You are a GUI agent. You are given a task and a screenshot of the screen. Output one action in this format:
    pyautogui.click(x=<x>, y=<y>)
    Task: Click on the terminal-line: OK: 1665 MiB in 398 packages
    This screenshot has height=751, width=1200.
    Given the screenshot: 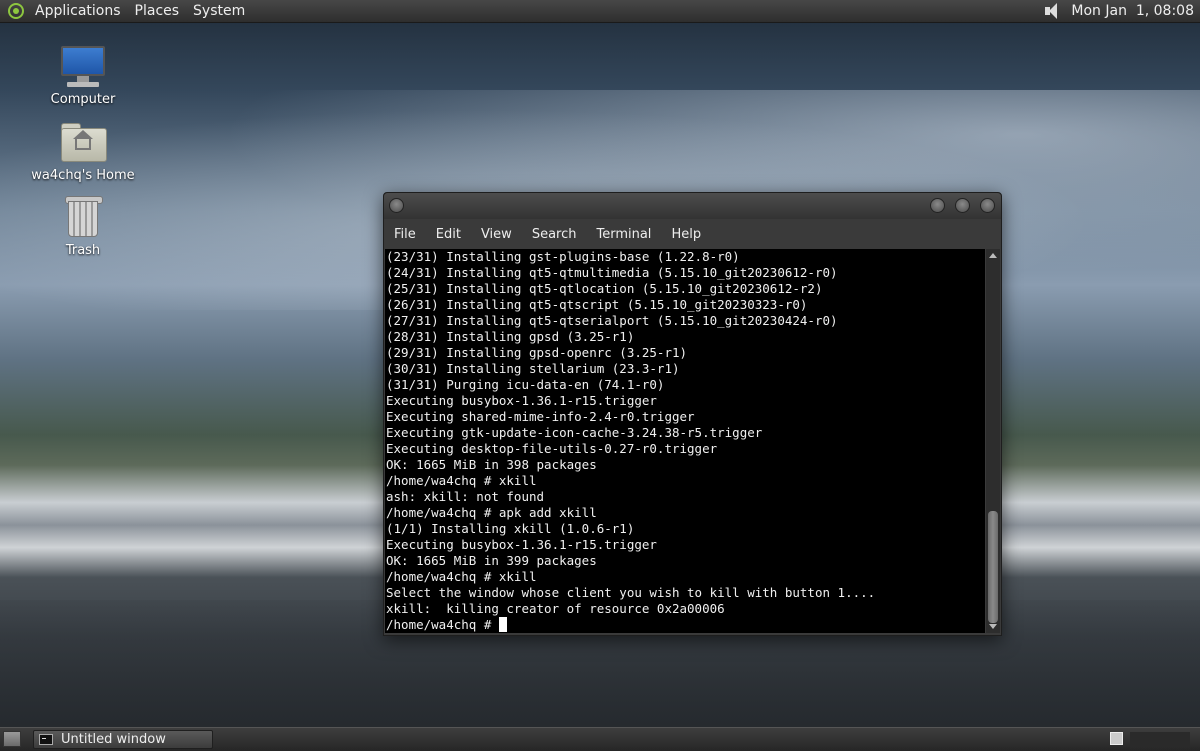 What is the action you would take?
    pyautogui.click(x=491, y=464)
    